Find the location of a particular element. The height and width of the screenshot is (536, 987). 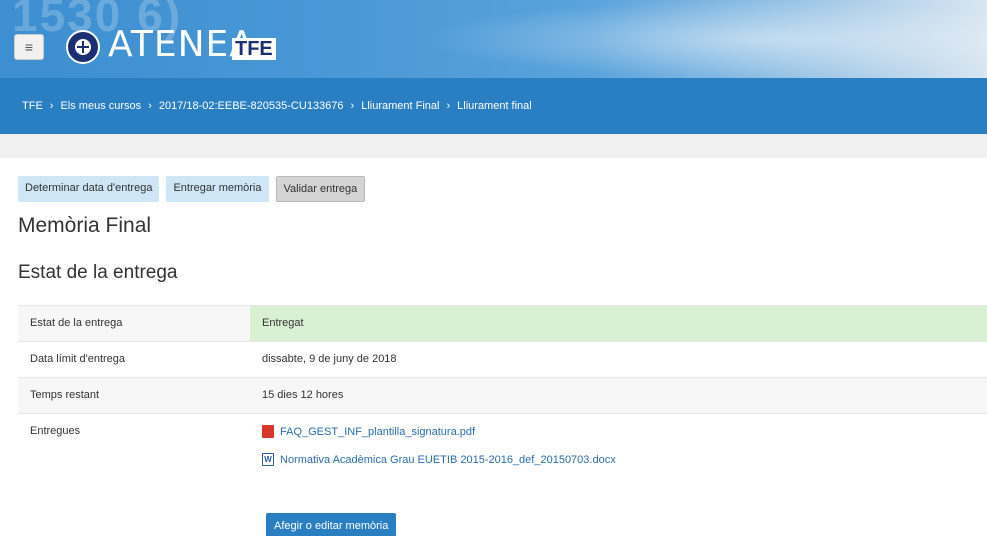

file-link: FAQ_GEST_INF_plantilla_signatura.pdf is located at coordinates (618, 431).